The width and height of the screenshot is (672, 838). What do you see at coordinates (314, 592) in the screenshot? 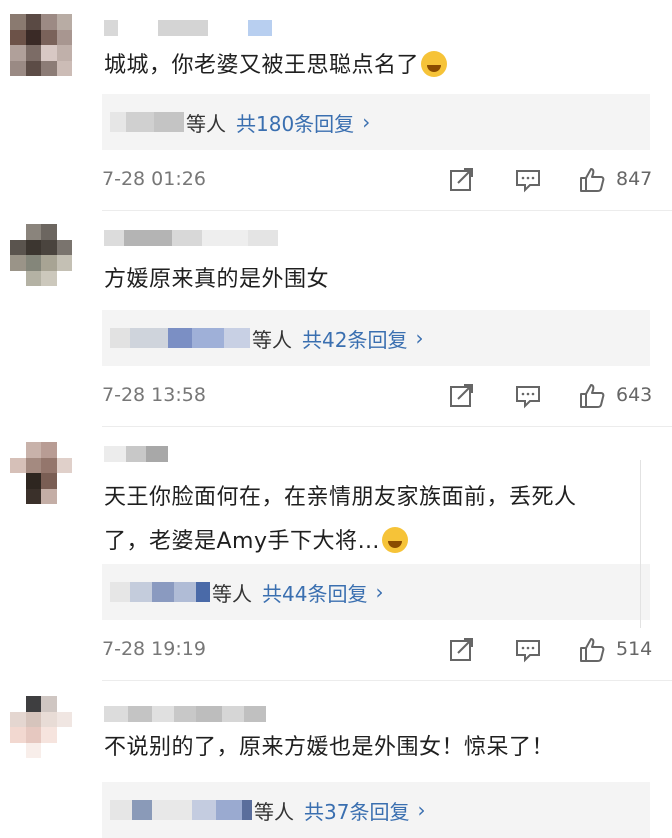
I see `reply-count-link: 共44条回复` at bounding box center [314, 592].